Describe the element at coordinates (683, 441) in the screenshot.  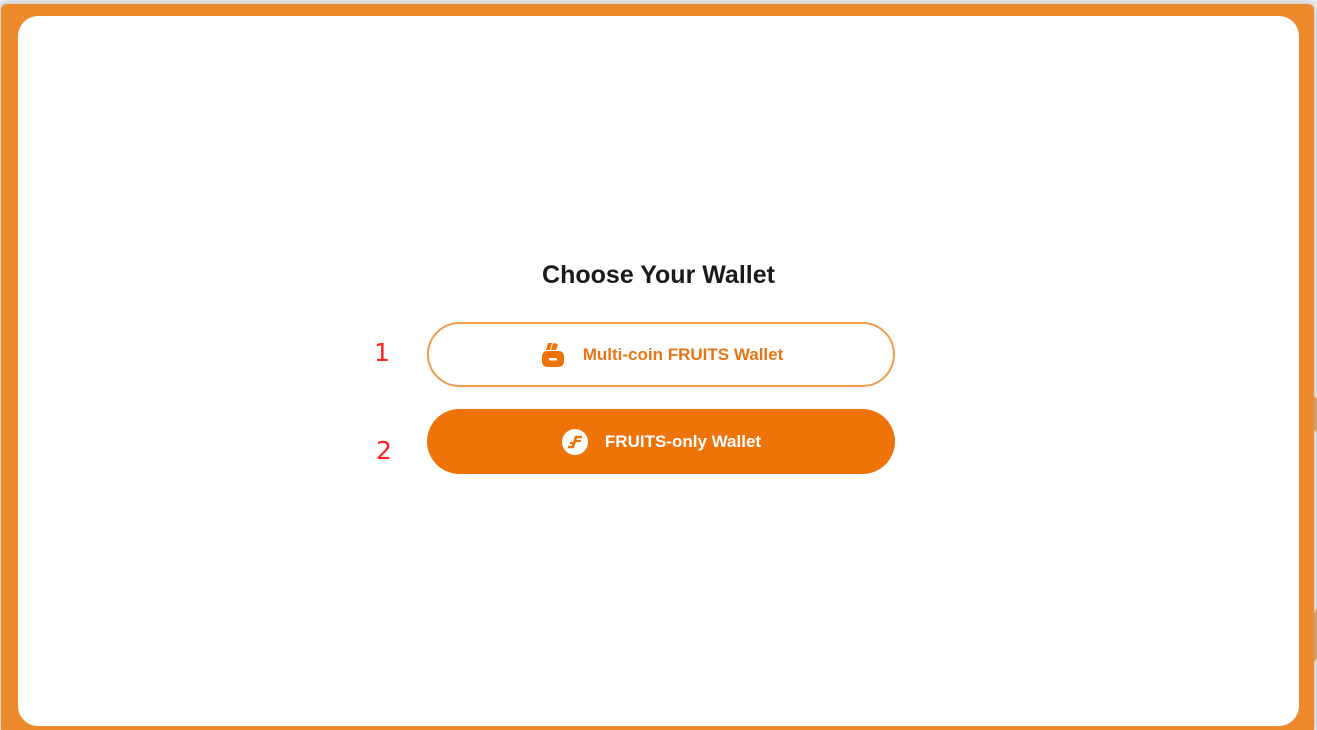
I see `fruits-only-wallet-label: FRUITS-only Wallet` at that location.